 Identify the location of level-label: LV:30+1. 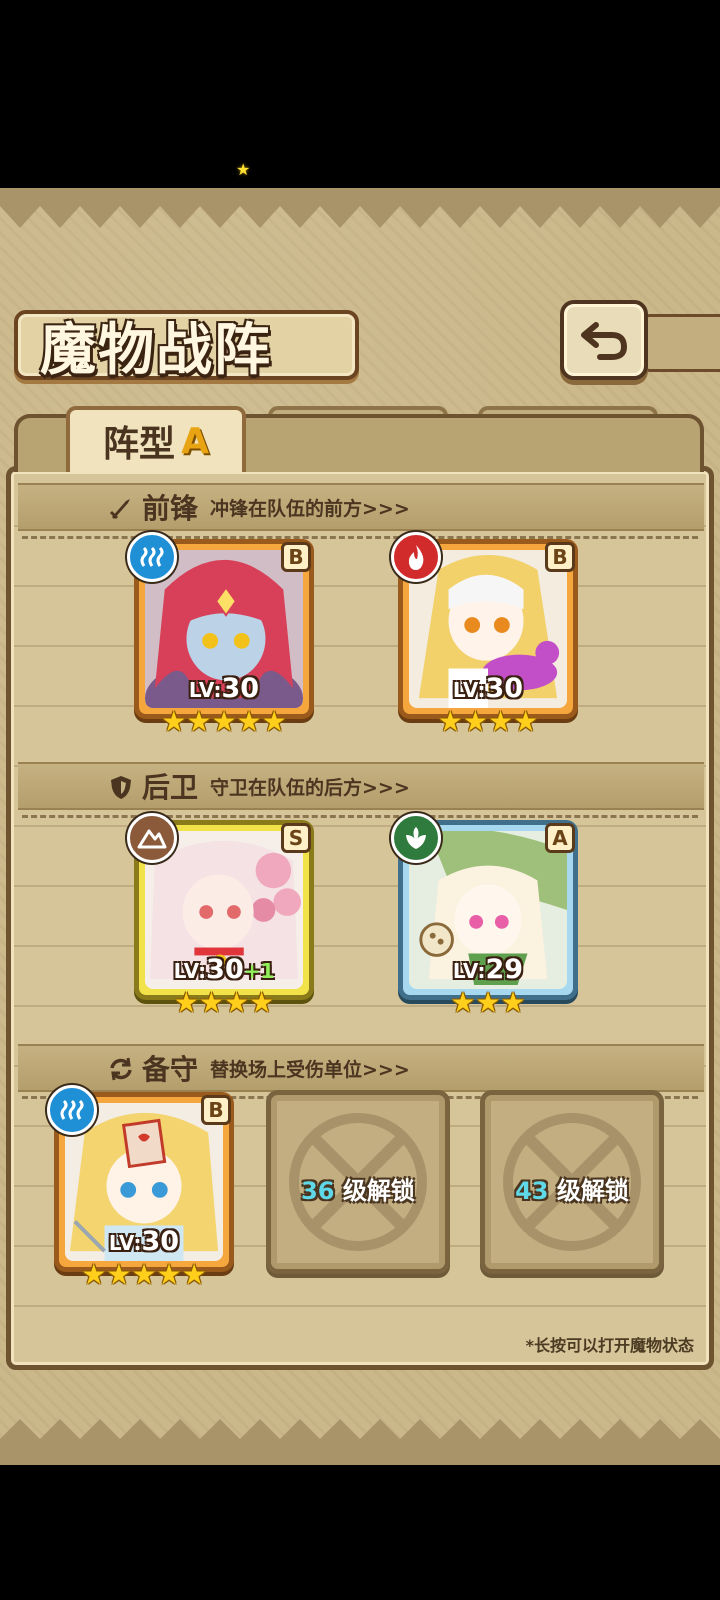
(224, 969).